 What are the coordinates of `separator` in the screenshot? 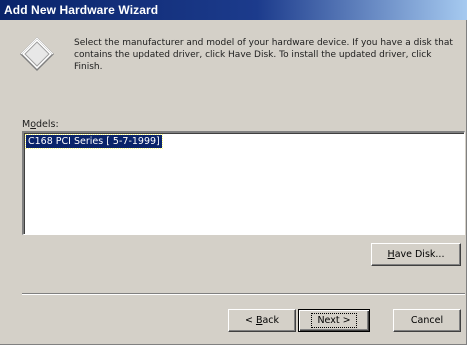 It's located at (243, 294).